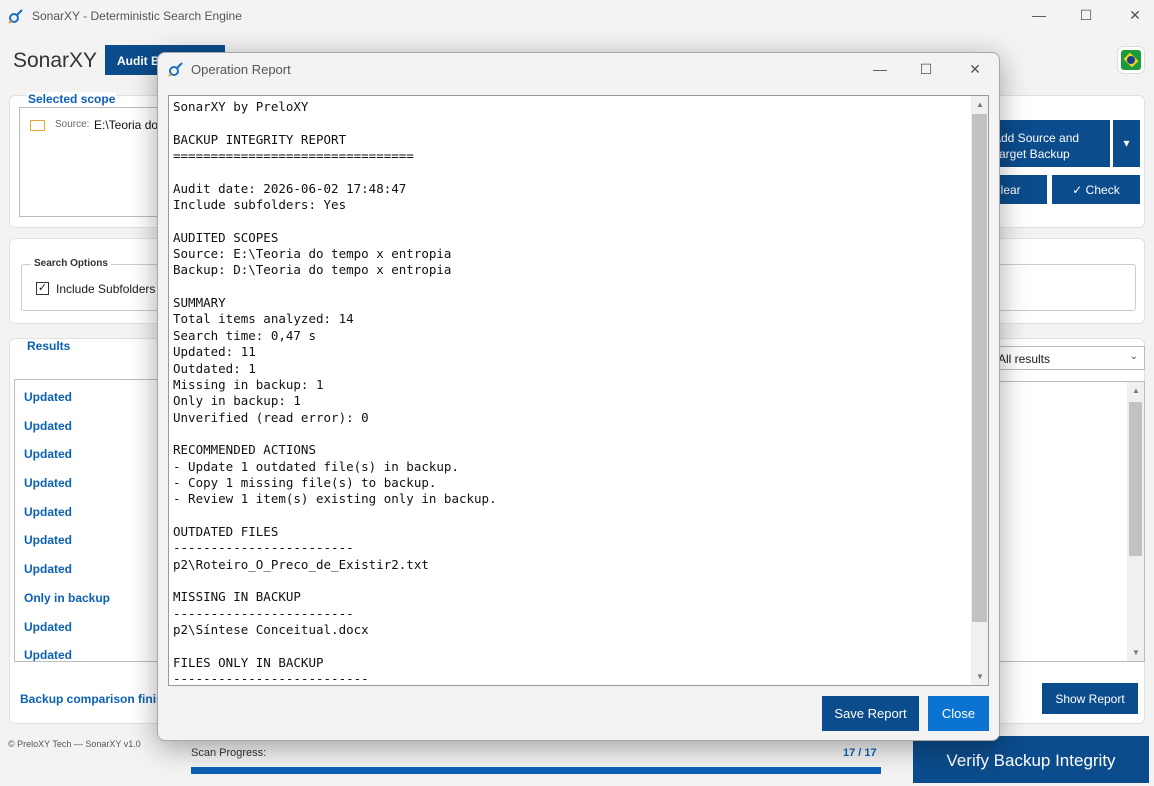  What do you see at coordinates (49, 346) in the screenshot?
I see `results-label: Results` at bounding box center [49, 346].